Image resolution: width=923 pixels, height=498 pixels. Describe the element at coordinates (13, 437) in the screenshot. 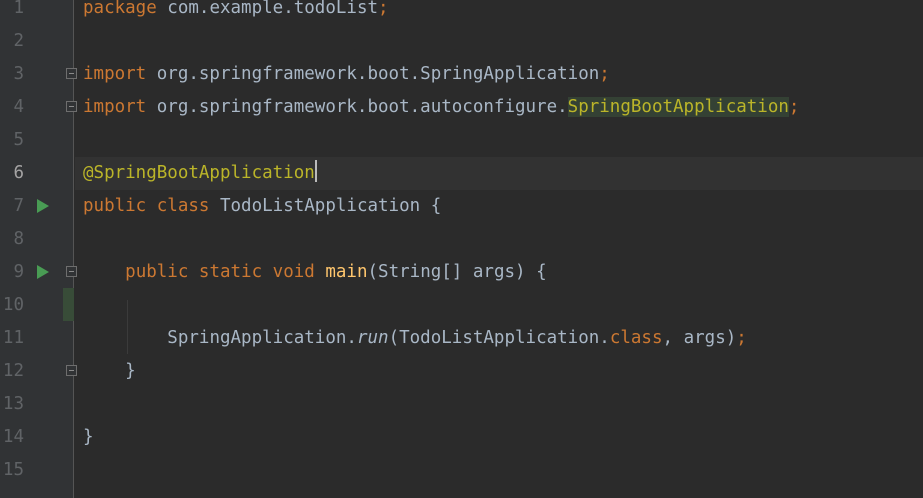

I see `line-number-14: 14` at that location.